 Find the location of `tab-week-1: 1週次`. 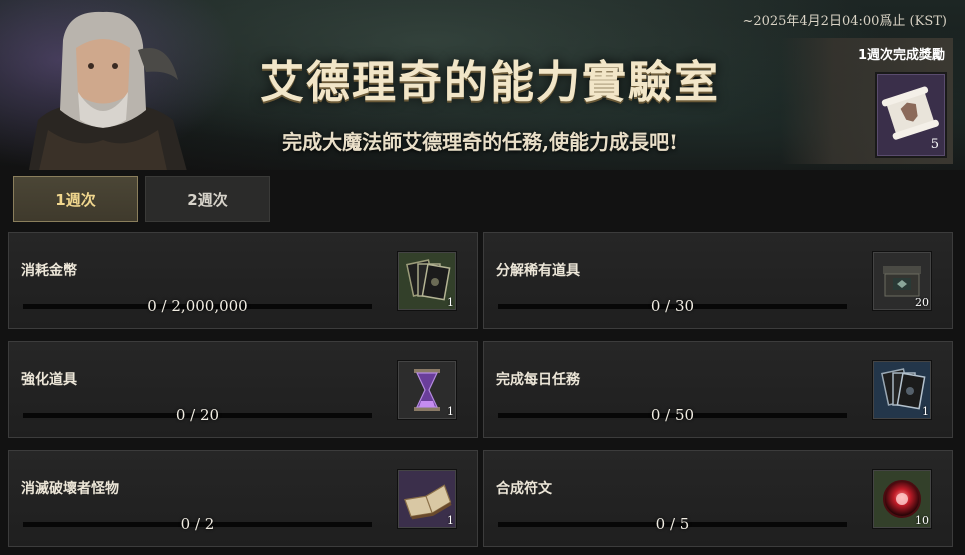

tab-week-1: 1週次 is located at coordinates (75, 199).